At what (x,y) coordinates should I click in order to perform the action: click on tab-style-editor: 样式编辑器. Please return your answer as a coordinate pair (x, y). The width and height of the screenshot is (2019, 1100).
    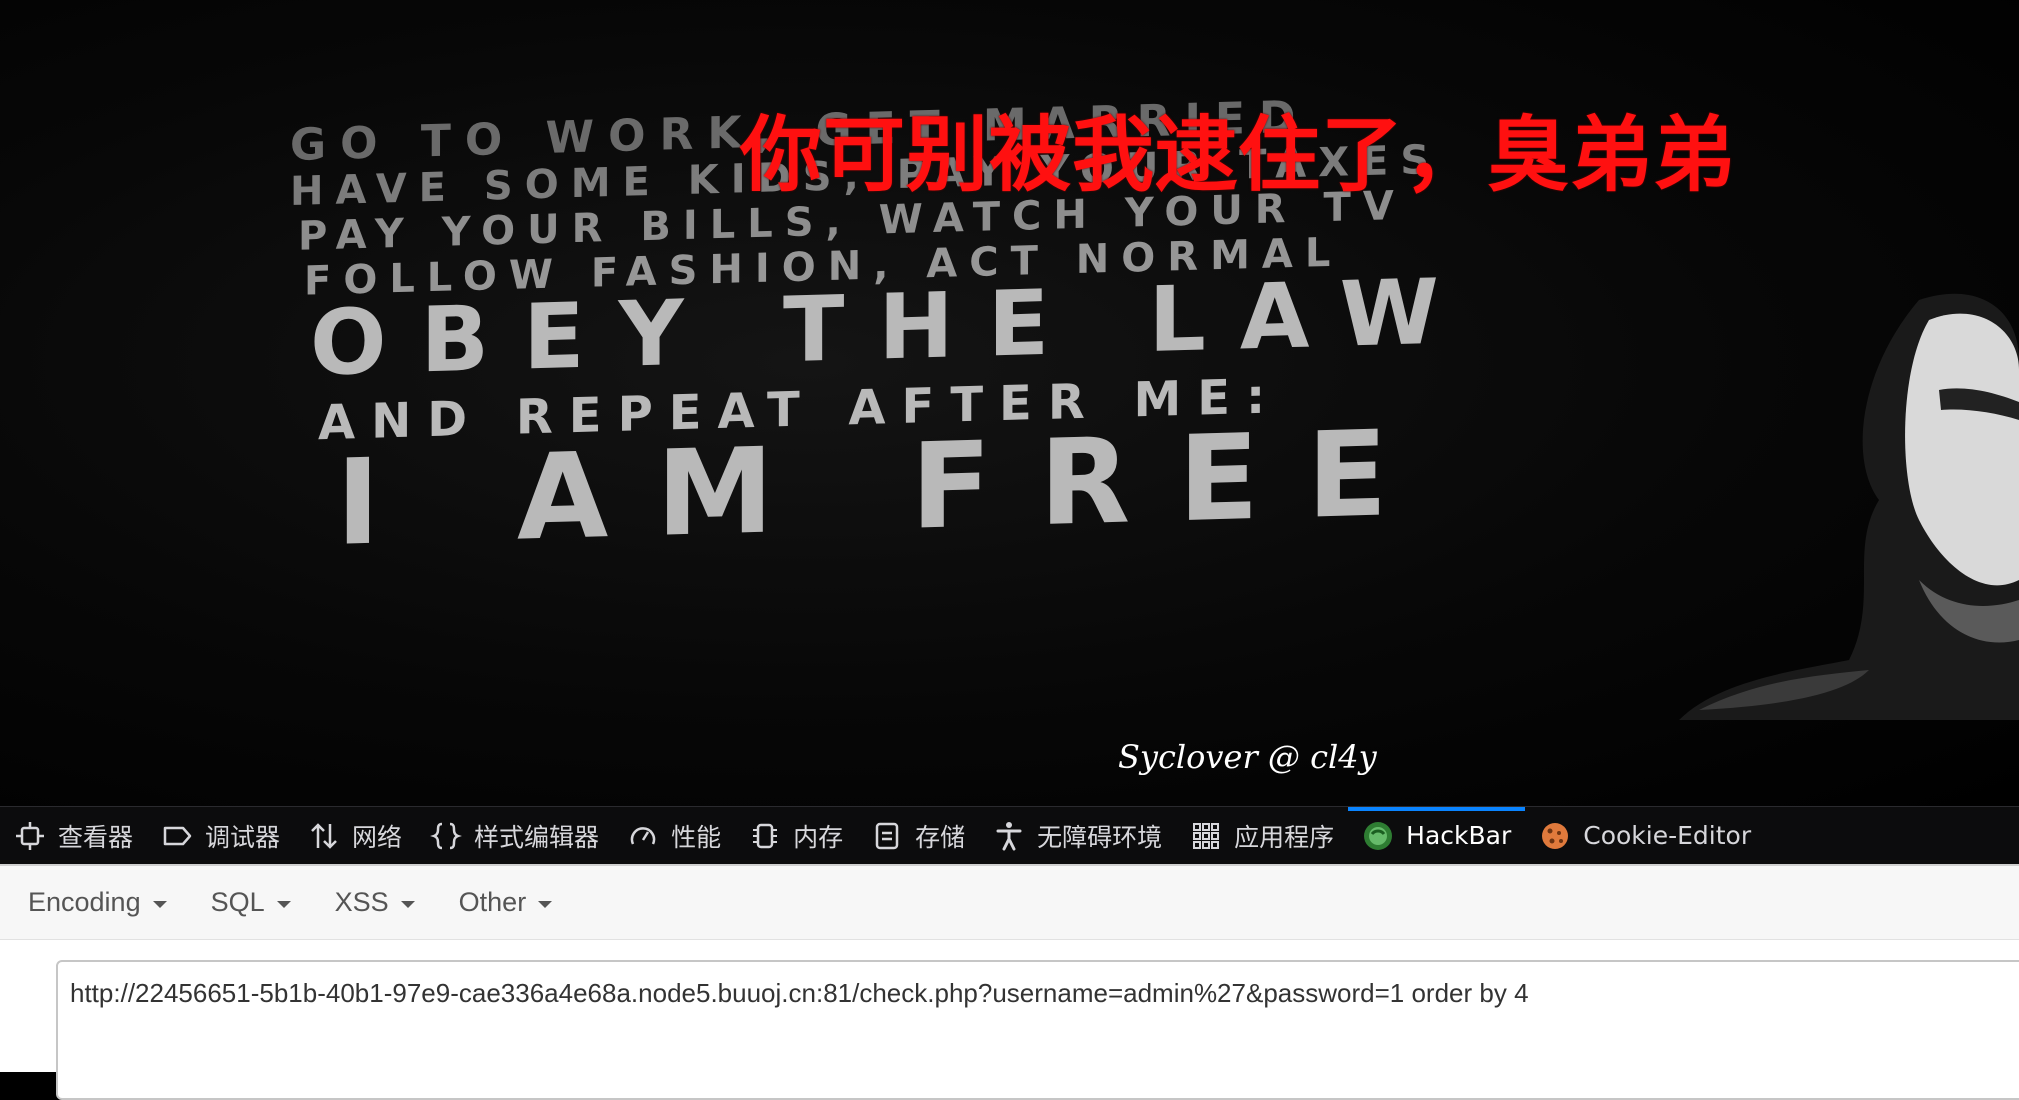
    Looking at the image, I should click on (514, 836).